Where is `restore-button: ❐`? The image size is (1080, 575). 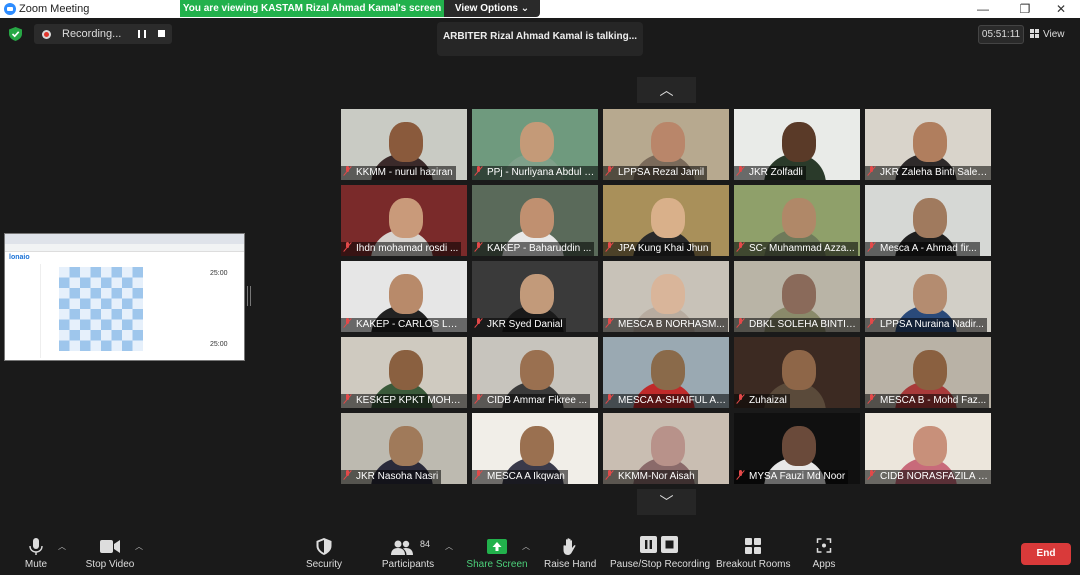 restore-button: ❐ is located at coordinates (1025, 9).